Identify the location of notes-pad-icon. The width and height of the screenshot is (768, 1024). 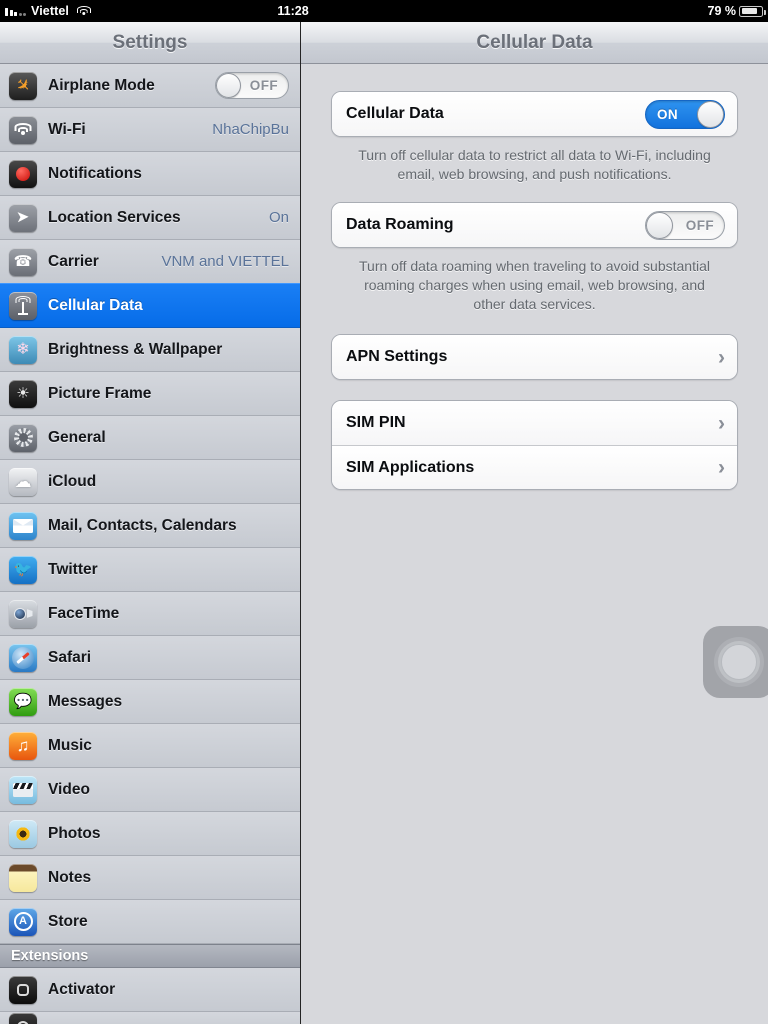
(23, 877).